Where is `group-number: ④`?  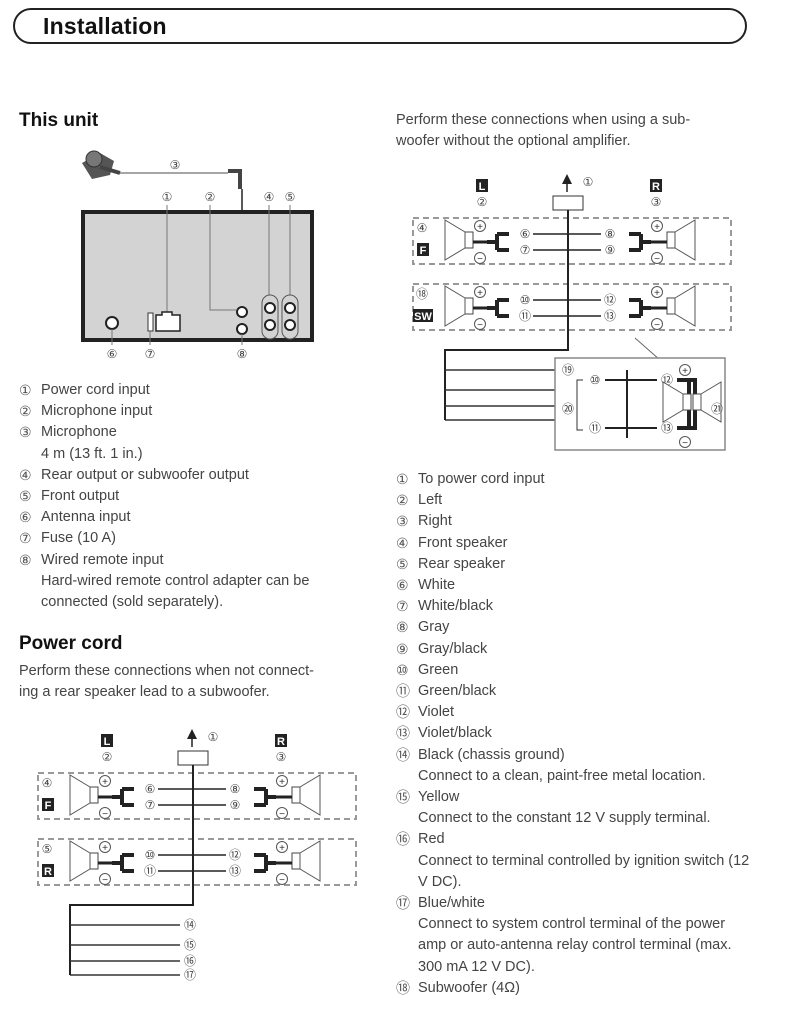
group-number: ④ is located at coordinates (47, 783).